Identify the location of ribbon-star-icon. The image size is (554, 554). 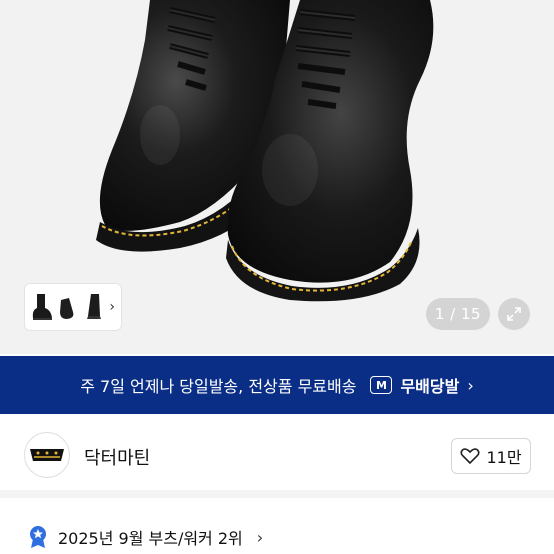
(38, 537).